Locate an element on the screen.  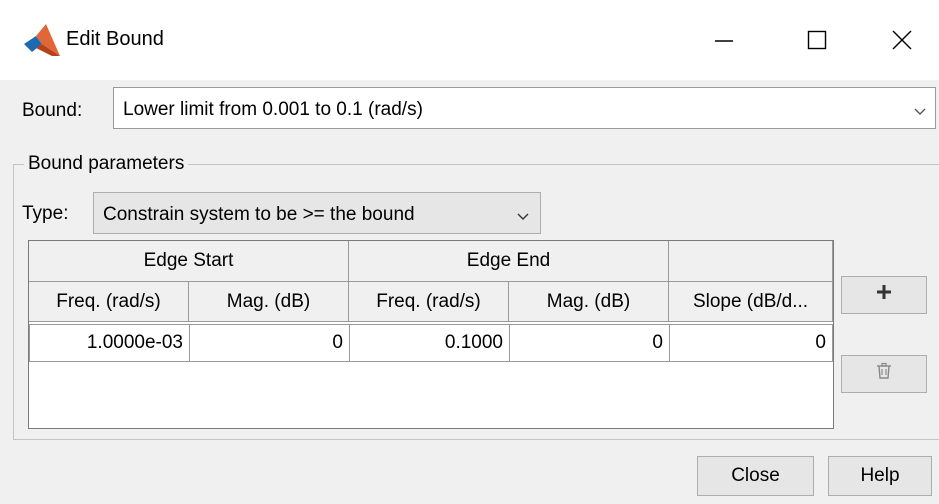
bound-select: Lower limit from 0.001 to 0.1 (rad/s) is located at coordinates (524, 108).